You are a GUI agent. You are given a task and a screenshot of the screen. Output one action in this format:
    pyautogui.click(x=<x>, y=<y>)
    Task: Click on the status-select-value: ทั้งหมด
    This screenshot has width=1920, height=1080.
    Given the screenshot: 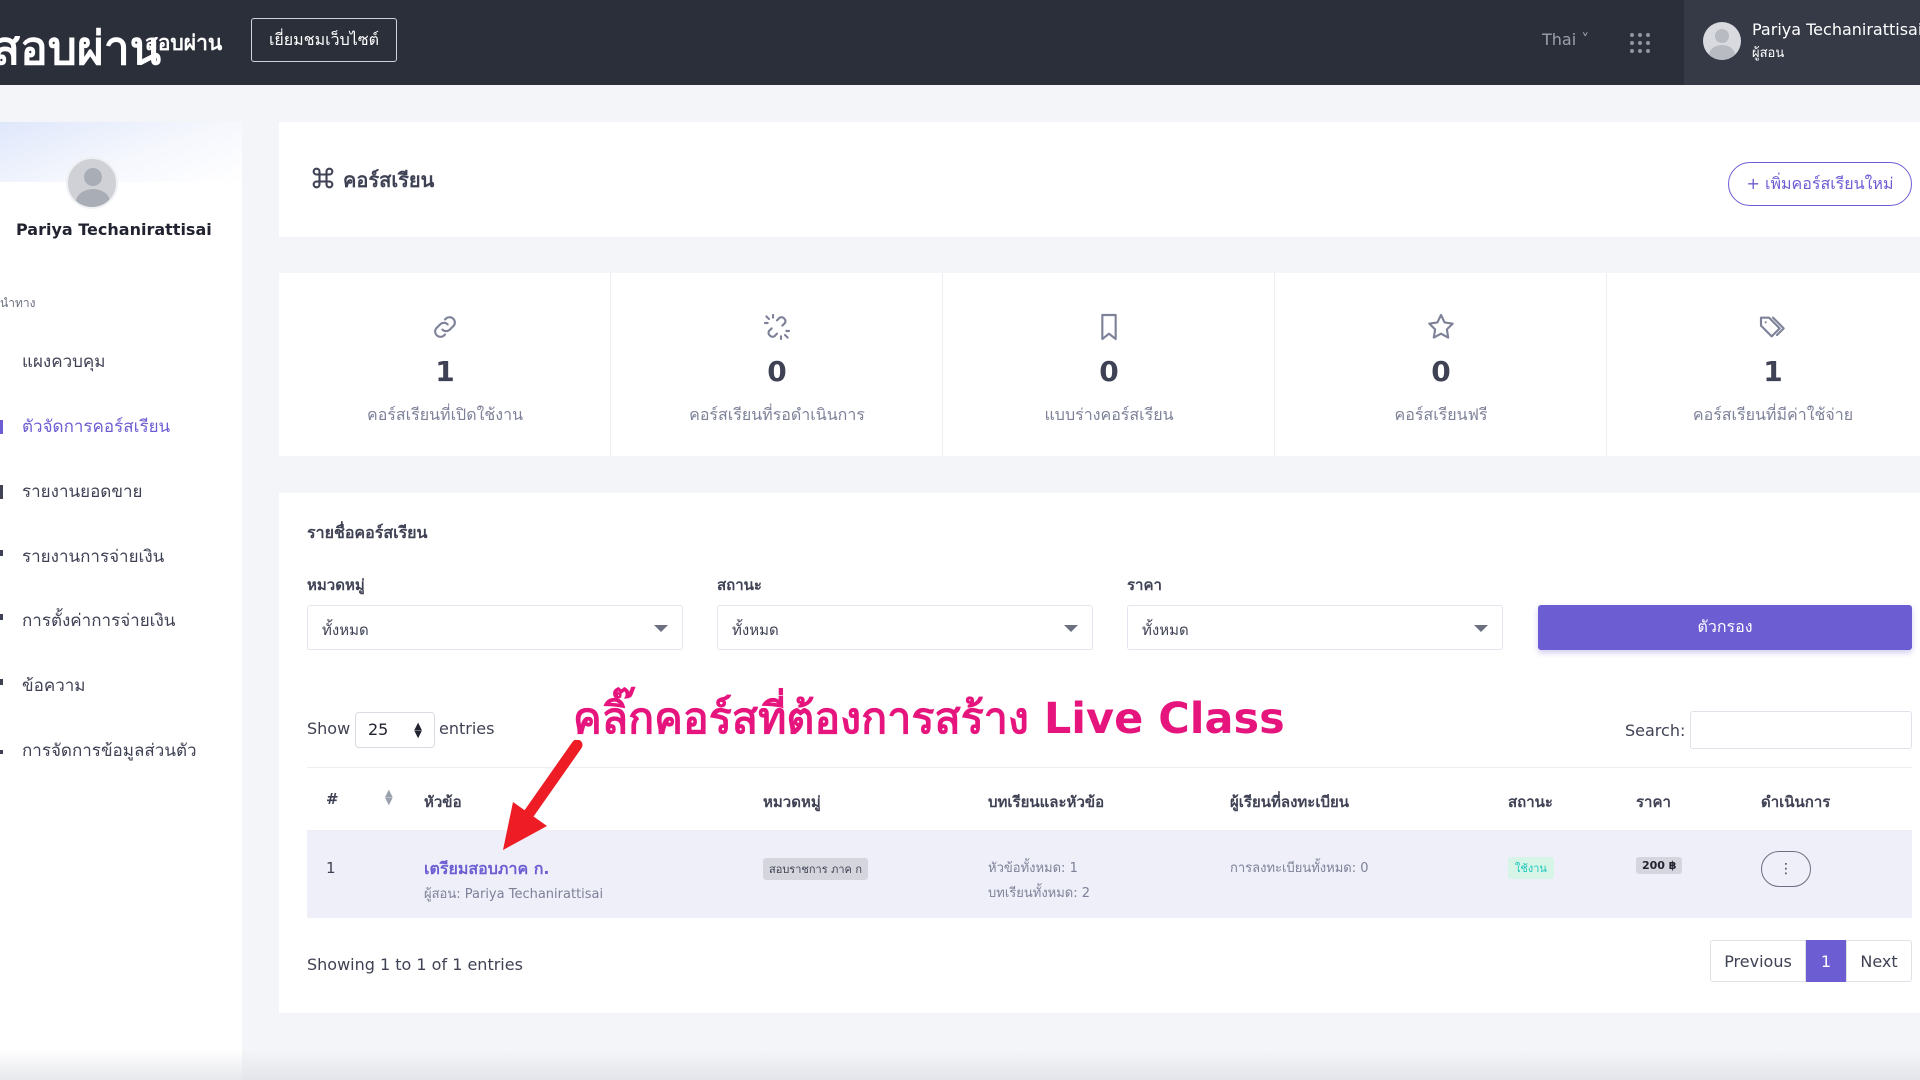 What is the action you would take?
    pyautogui.click(x=755, y=630)
    